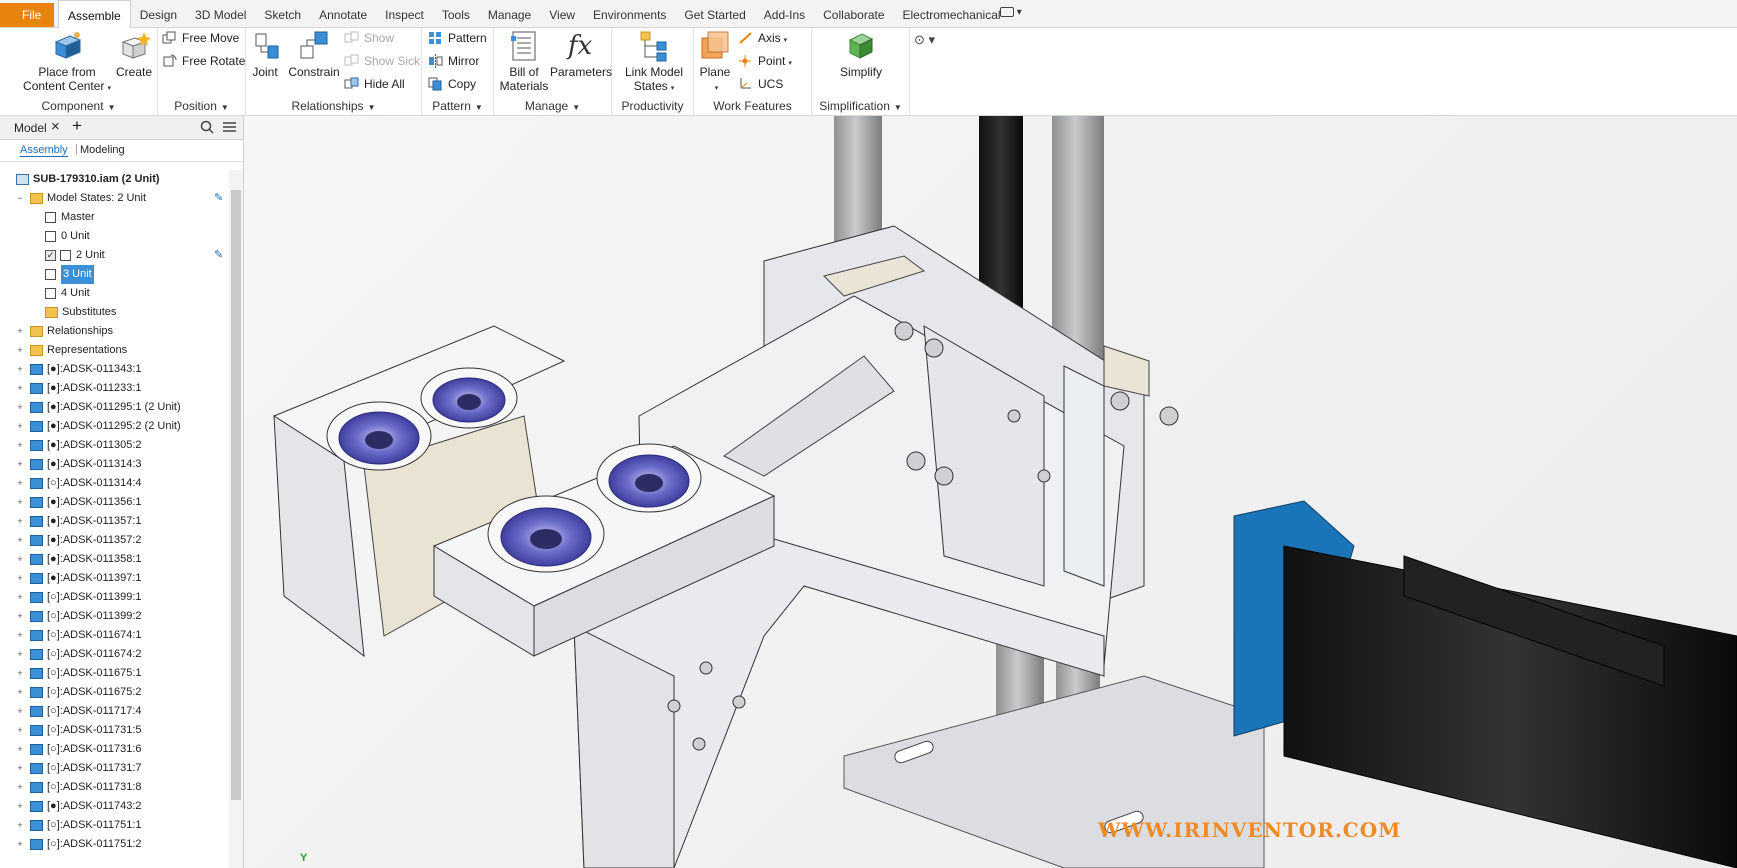  Describe the element at coordinates (368, 38) in the screenshot. I see `show-constraints-button: Show` at that location.